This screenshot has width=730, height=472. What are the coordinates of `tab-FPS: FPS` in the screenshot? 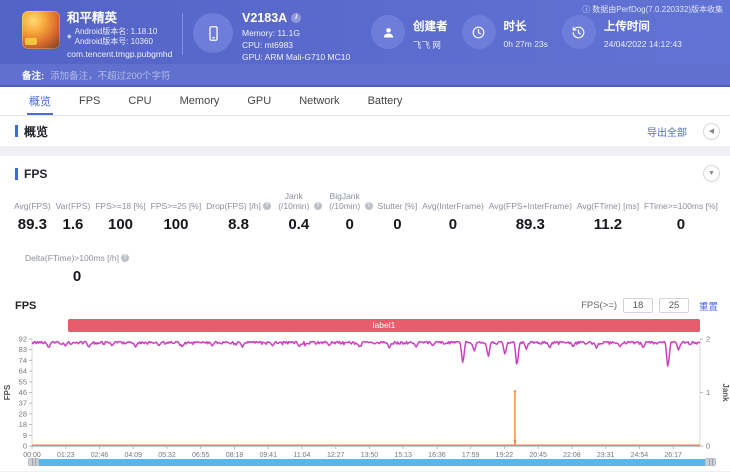 It's located at (89, 101).